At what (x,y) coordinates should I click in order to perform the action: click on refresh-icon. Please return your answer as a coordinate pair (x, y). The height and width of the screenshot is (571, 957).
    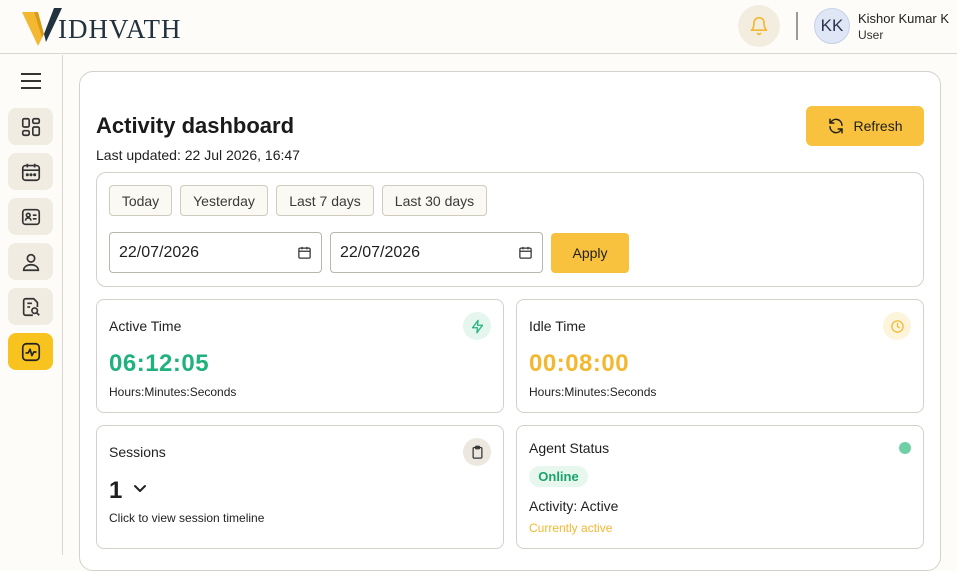
    Looking at the image, I should click on (836, 126).